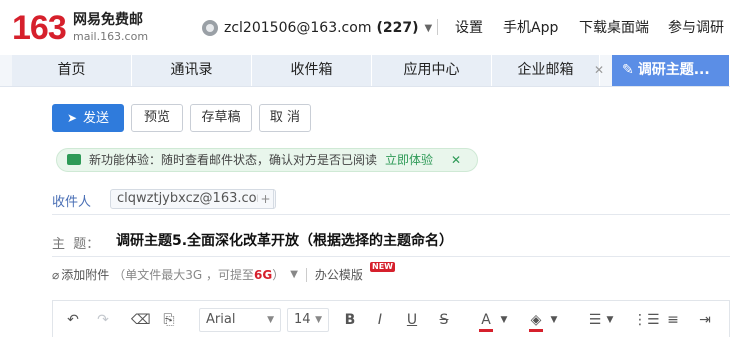 The height and width of the screenshot is (337, 730). What do you see at coordinates (397, 28) in the screenshot?
I see `unread-count: (227)` at bounding box center [397, 28].